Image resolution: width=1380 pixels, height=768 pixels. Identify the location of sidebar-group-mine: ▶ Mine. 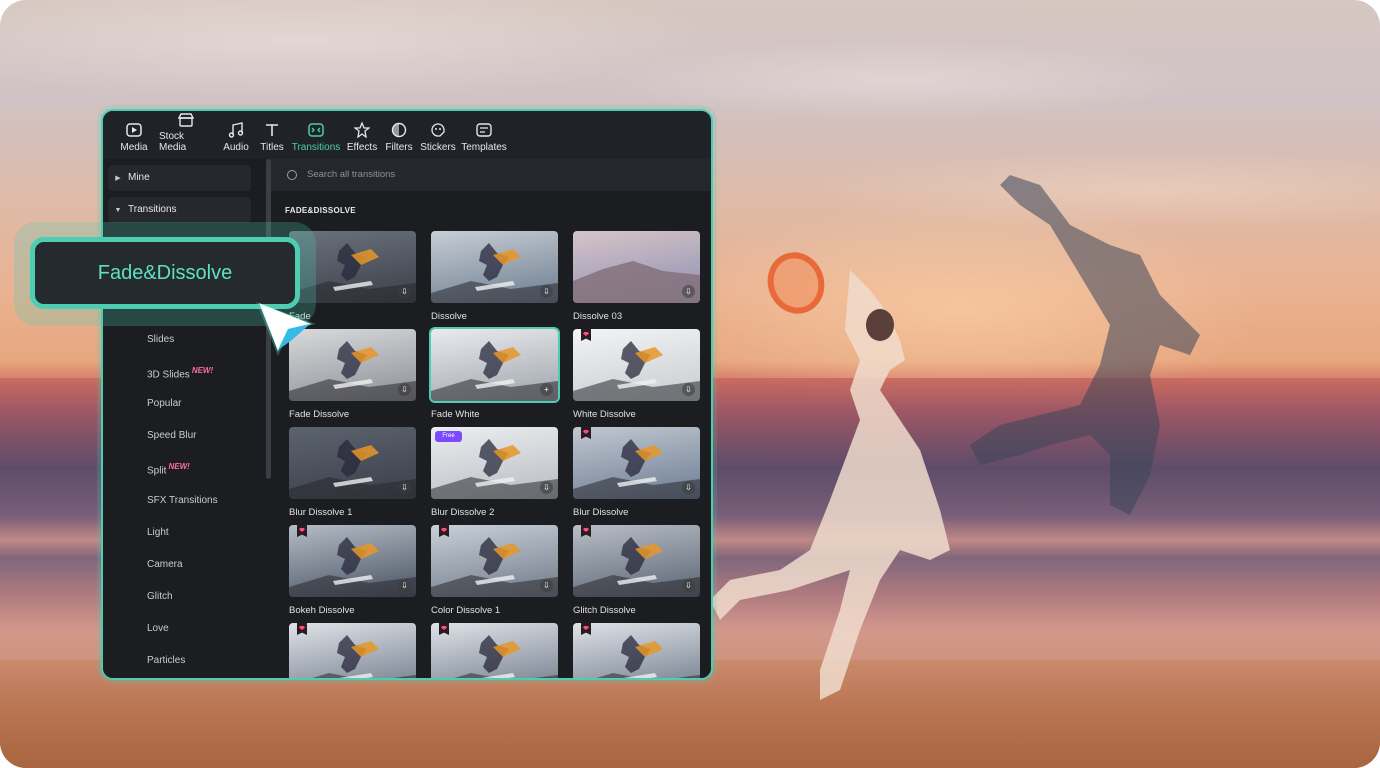
(179, 178).